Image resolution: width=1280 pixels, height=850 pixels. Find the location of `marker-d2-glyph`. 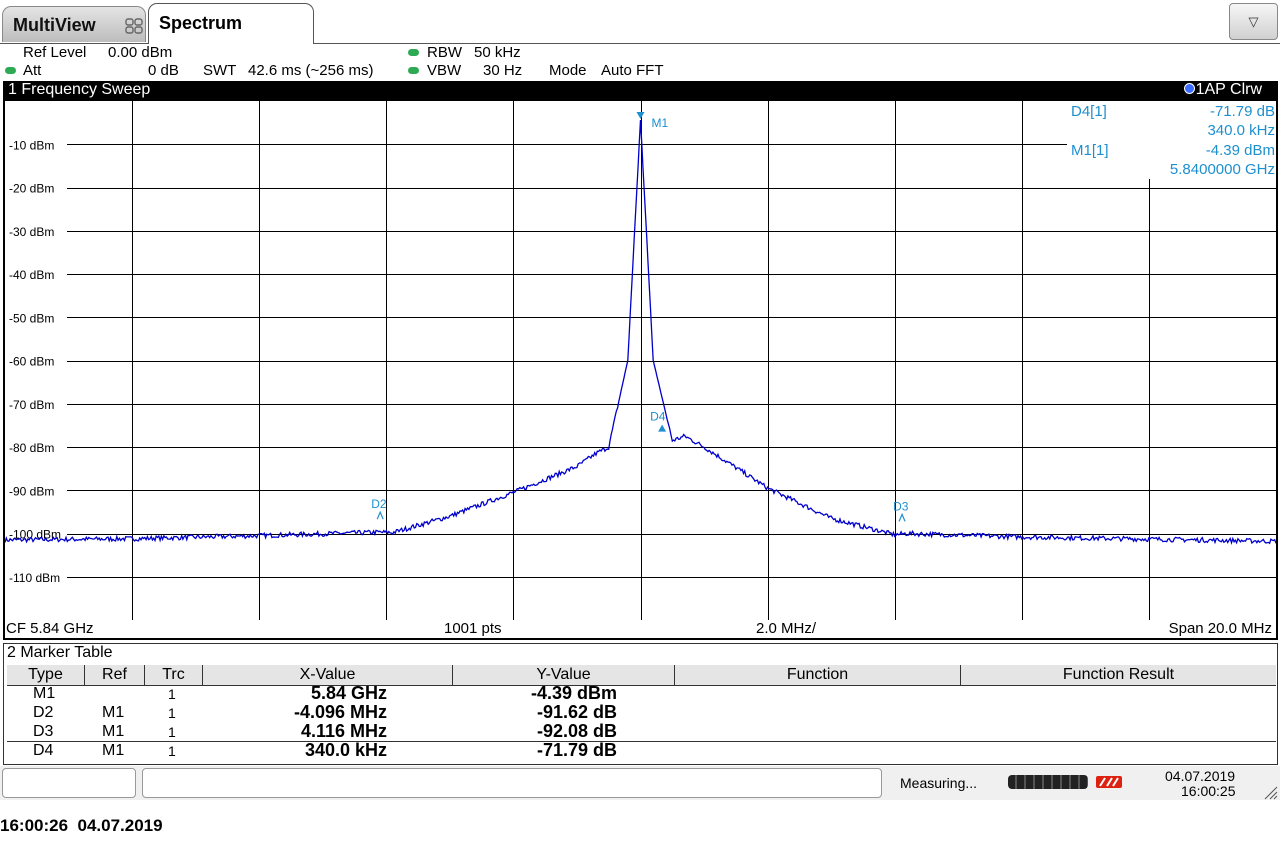

marker-d2-glyph is located at coordinates (380, 515).